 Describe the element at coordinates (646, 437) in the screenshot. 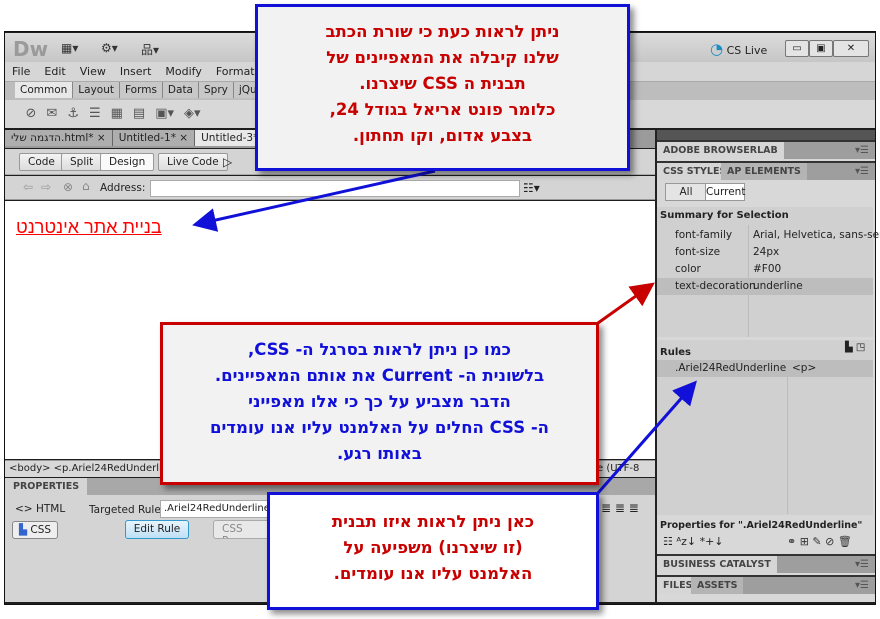

I see `arrow-to-rules` at that location.